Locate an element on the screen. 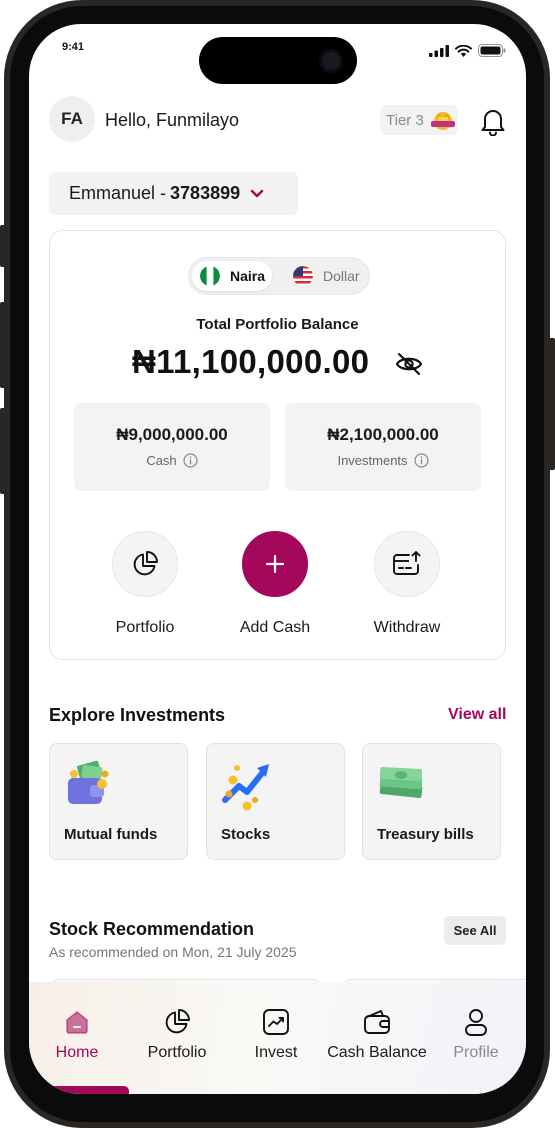 Image resolution: width=555 pixels, height=1128 pixels. portfolio-action-button: Portfolio is located at coordinates (145, 584).